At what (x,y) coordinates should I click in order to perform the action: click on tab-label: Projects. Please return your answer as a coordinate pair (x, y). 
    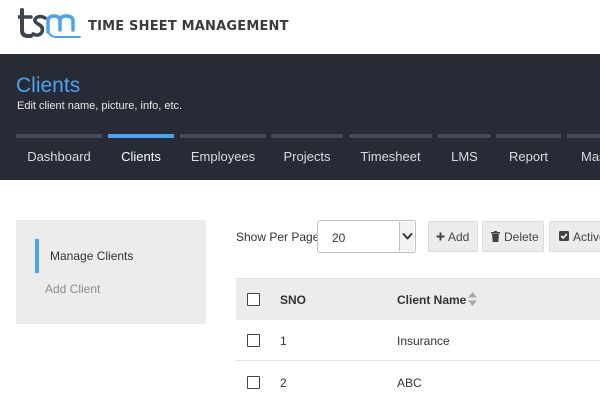
    Looking at the image, I should click on (307, 156).